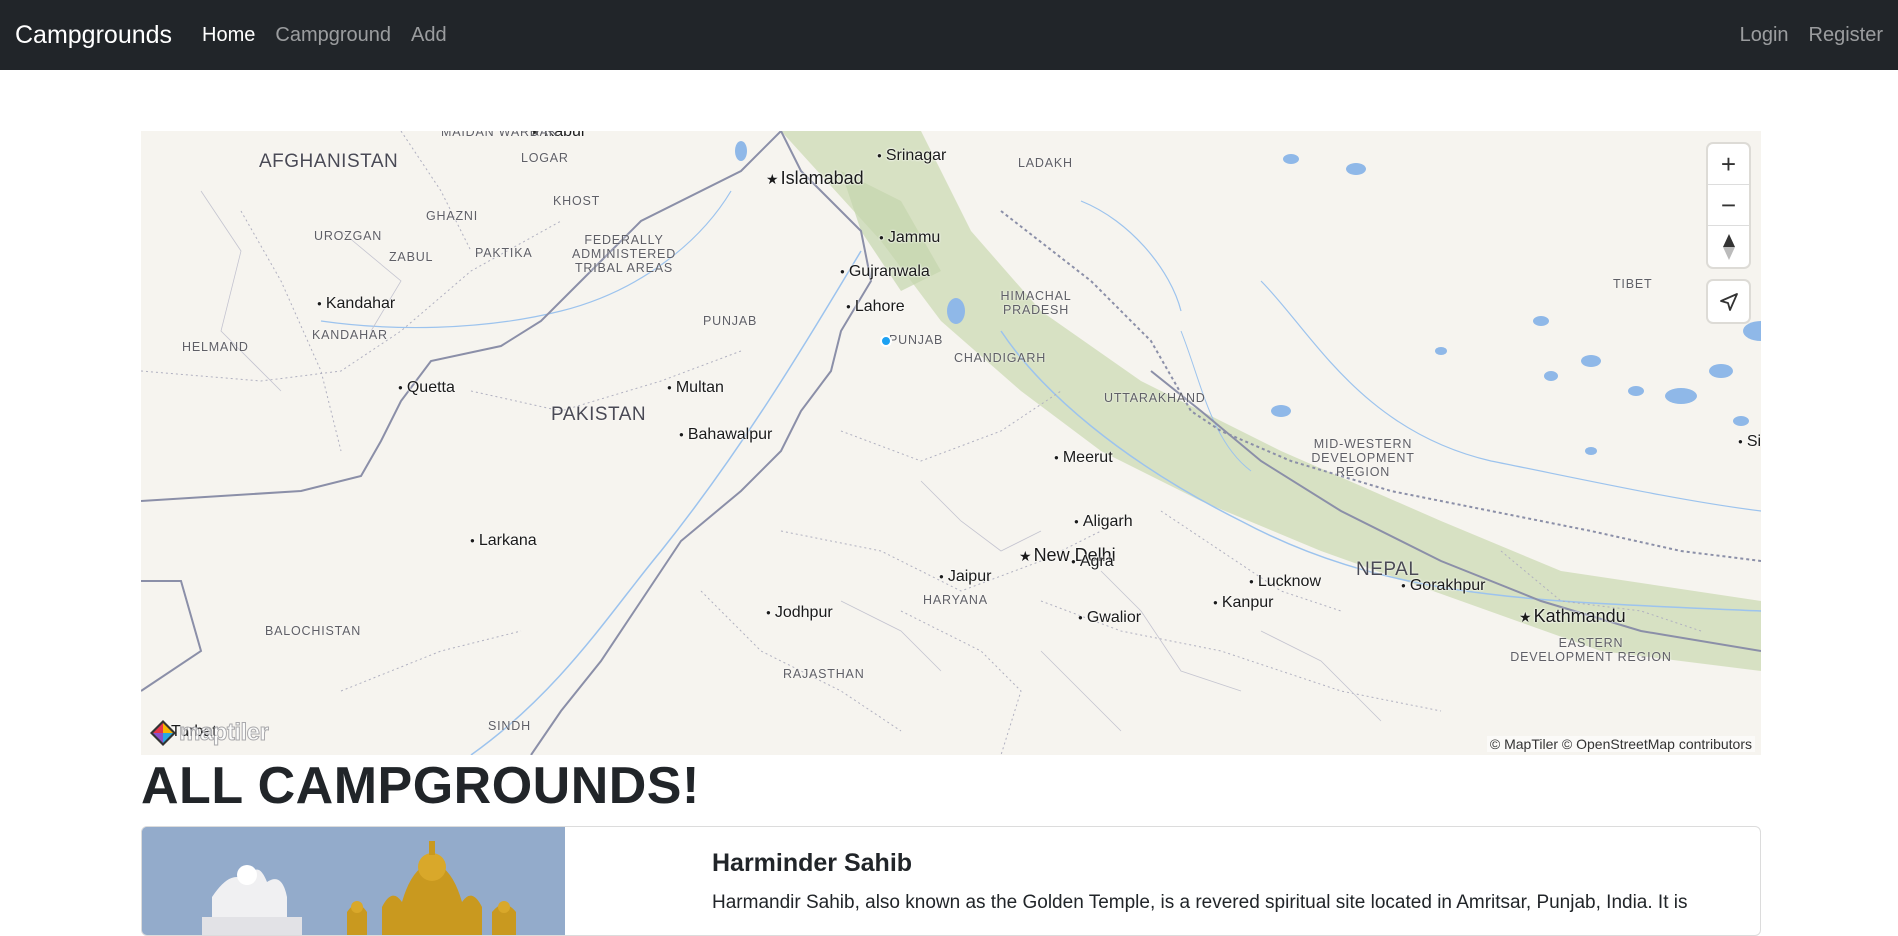 The width and height of the screenshot is (1898, 936). I want to click on nav-link-campground: Campground, so click(333, 35).